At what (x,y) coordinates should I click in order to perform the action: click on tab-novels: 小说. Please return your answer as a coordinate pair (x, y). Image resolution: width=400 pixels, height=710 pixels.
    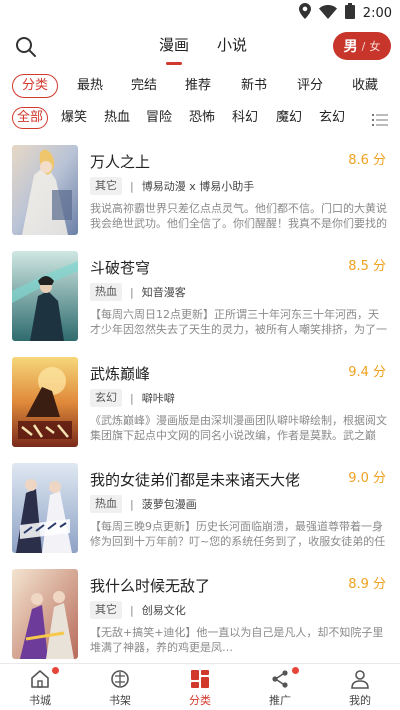
    Looking at the image, I should click on (232, 47).